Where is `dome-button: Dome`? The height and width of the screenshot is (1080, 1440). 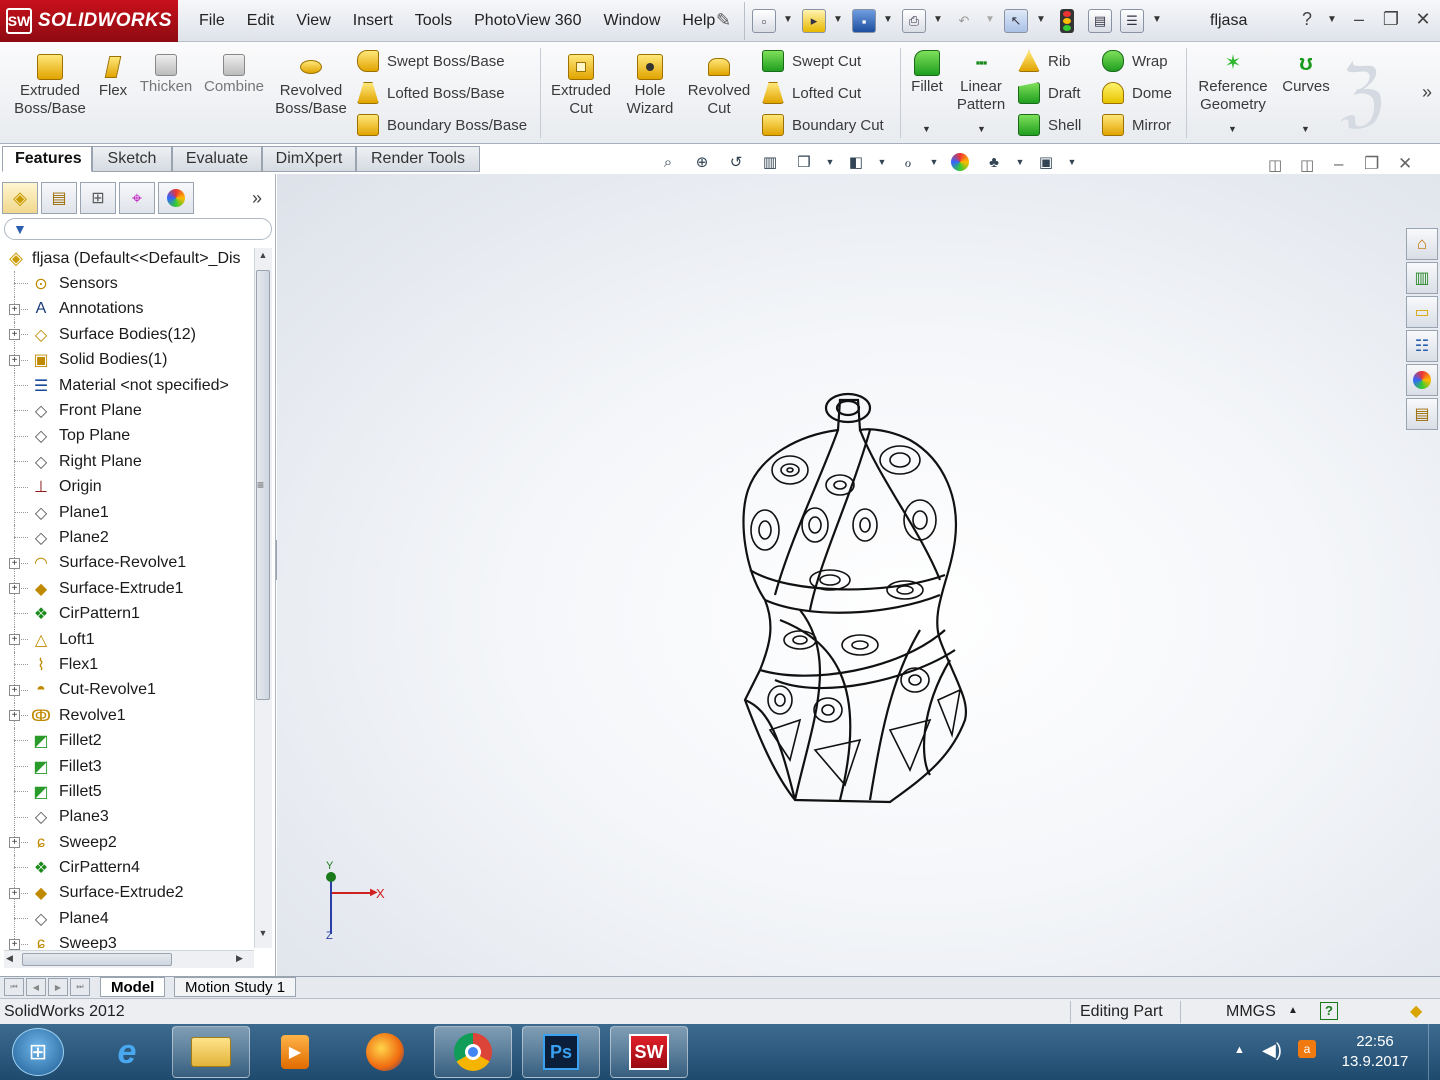 dome-button: Dome is located at coordinates (1137, 93).